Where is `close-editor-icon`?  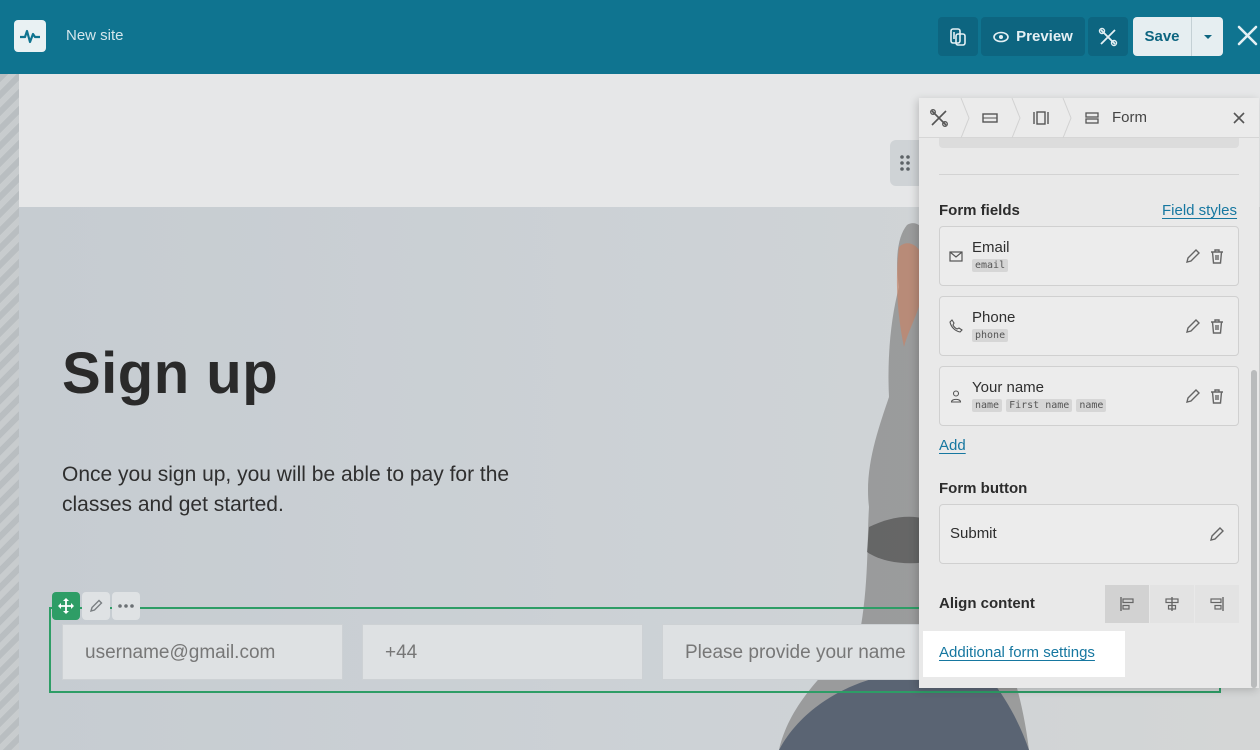
close-editor-icon is located at coordinates (1247, 36).